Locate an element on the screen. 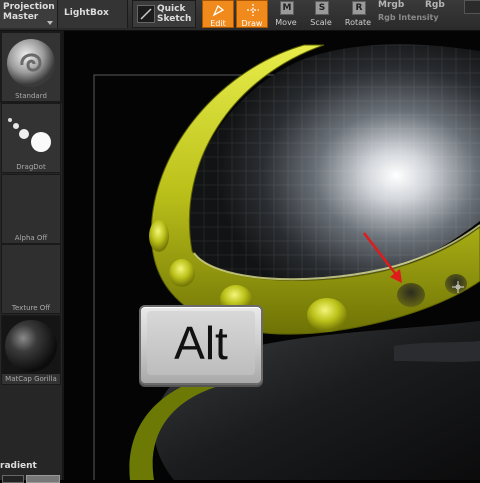 The height and width of the screenshot is (483, 480). lightbox-label: LightBox is located at coordinates (86, 13).